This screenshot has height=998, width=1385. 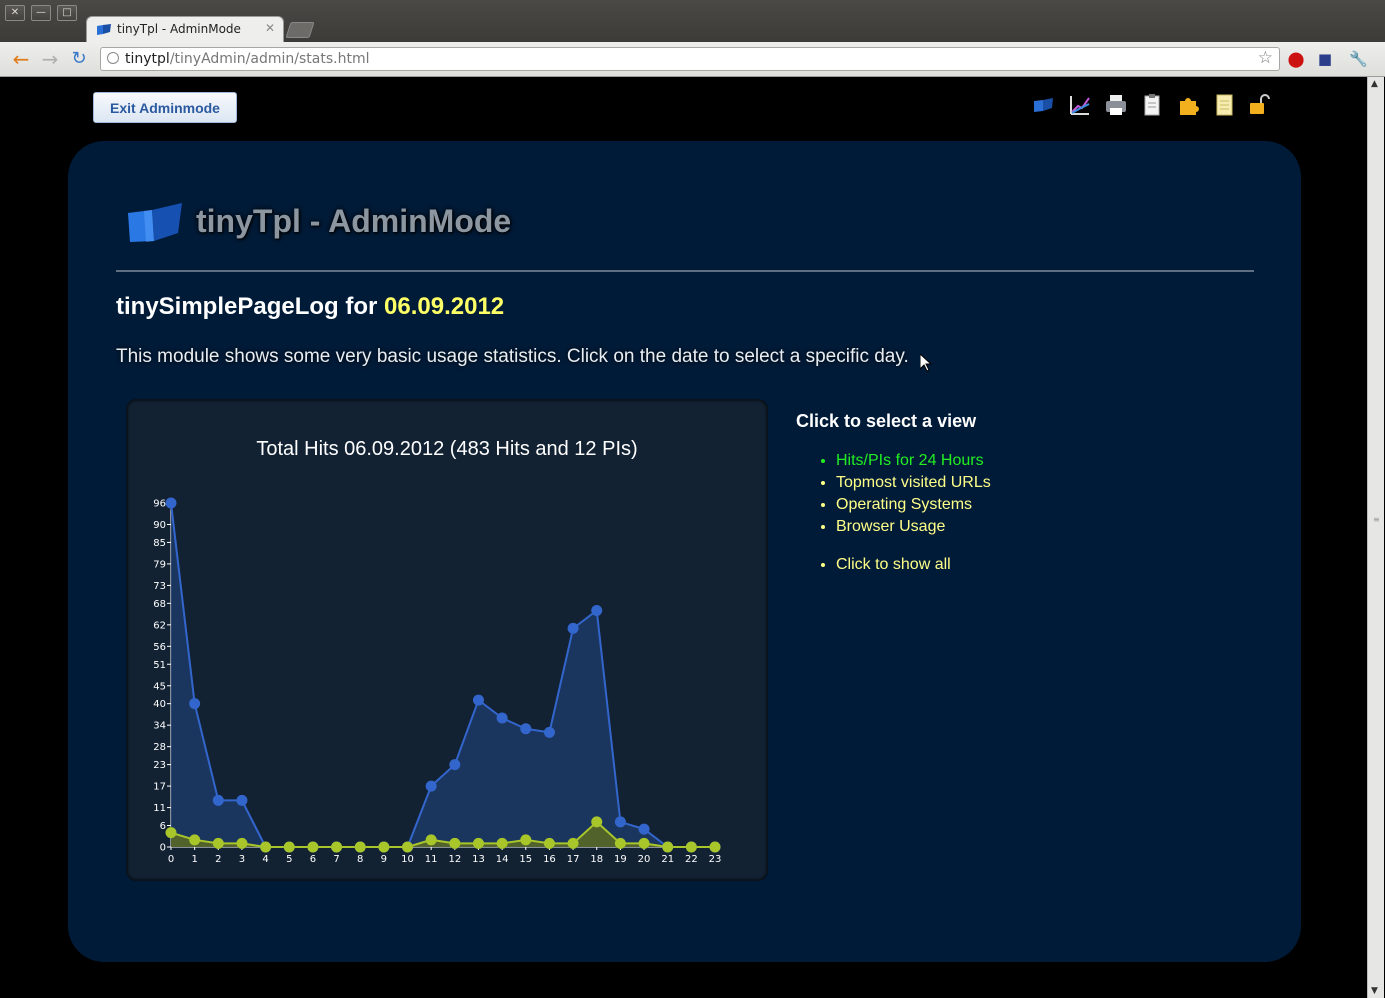 What do you see at coordinates (165, 107) in the screenshot?
I see `exit-adminmode-button: Exit Adminmode` at bounding box center [165, 107].